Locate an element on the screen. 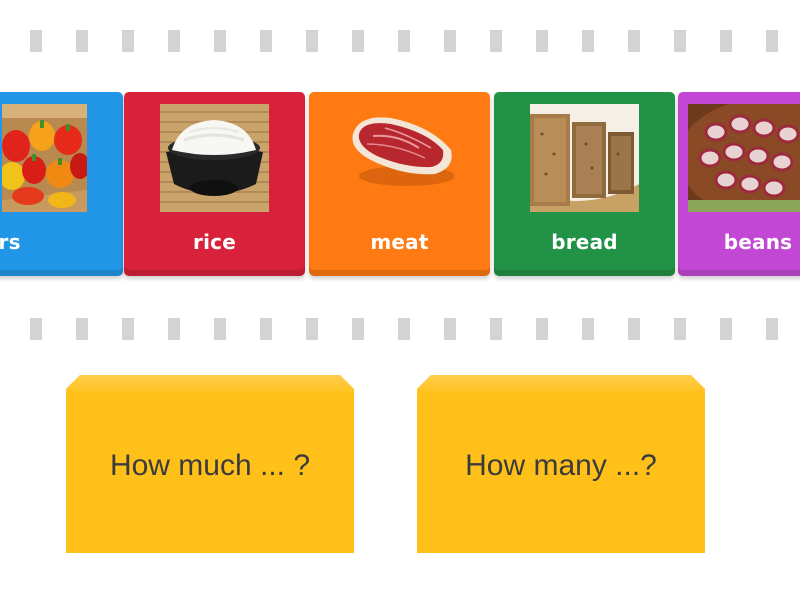  card-label: rice is located at coordinates (214, 242).